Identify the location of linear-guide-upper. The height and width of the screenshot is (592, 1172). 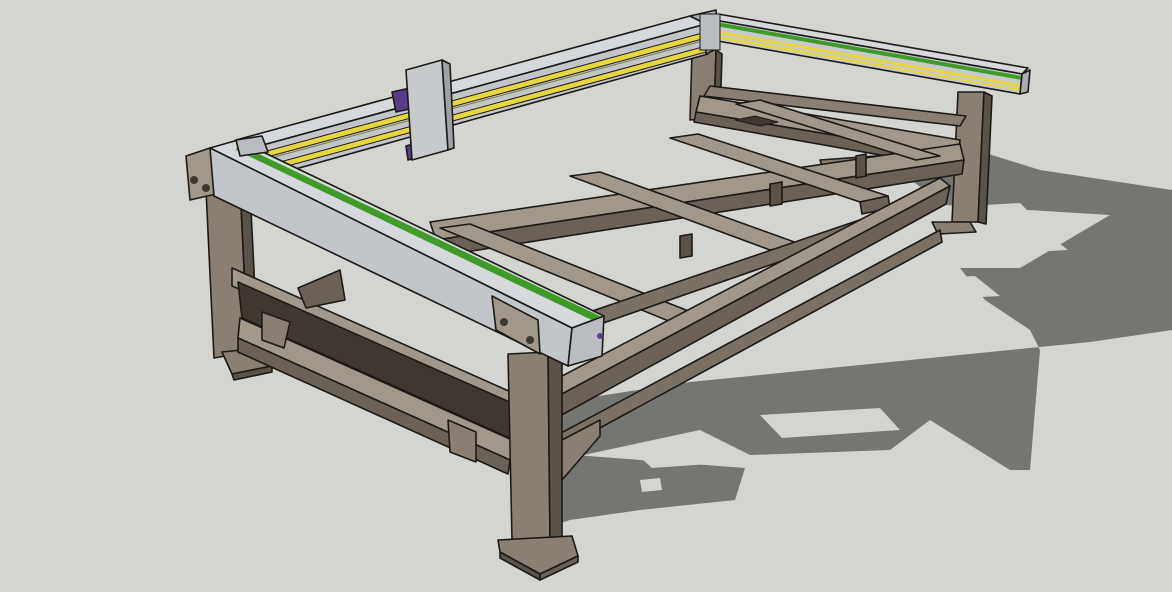
(481, 96).